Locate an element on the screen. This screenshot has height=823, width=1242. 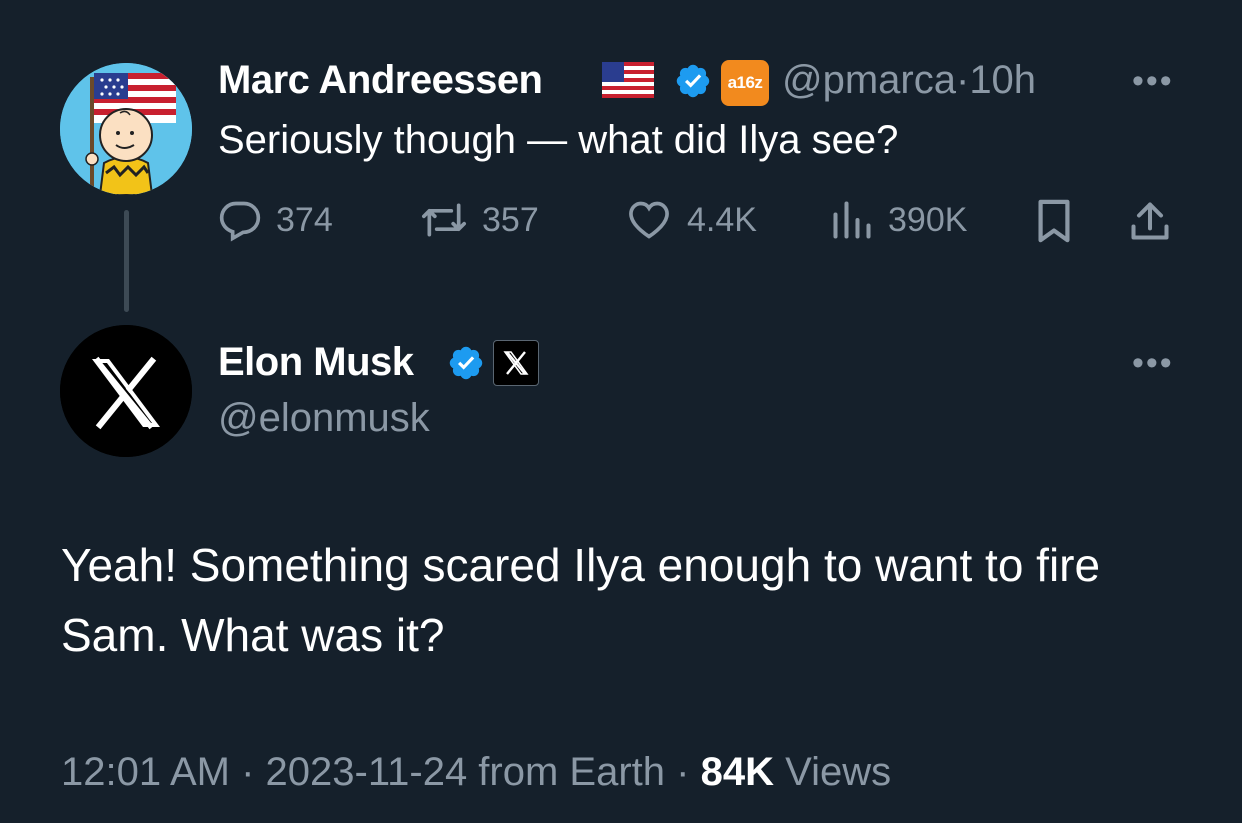
avatar-marc is located at coordinates (126, 129).